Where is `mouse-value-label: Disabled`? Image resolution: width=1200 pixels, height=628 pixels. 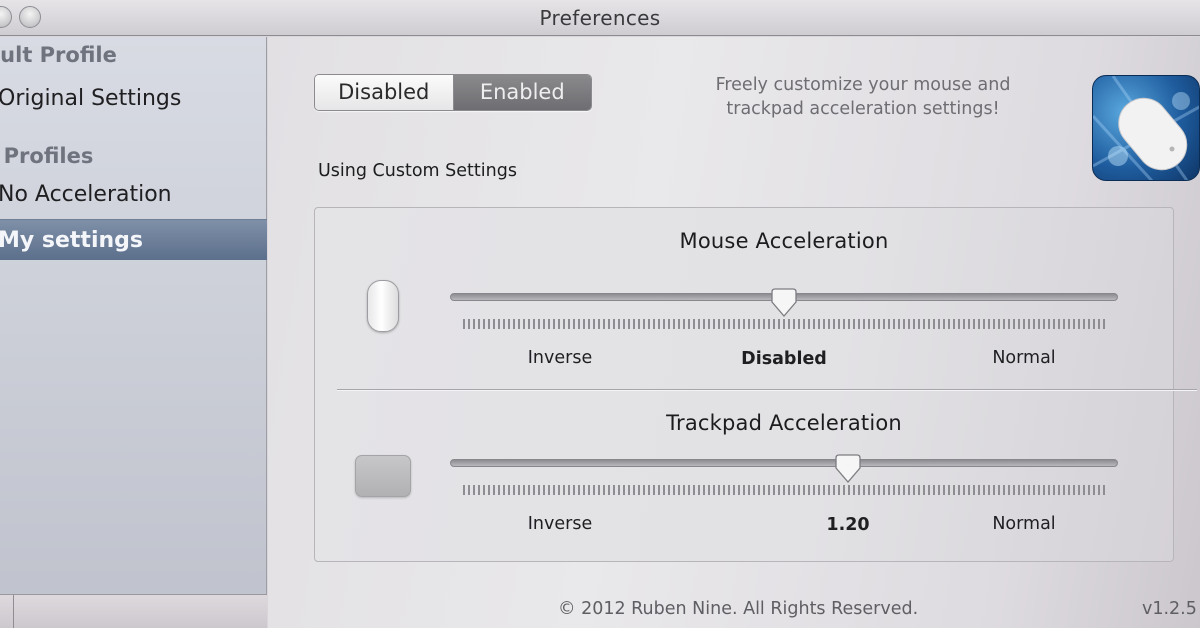 mouse-value-label: Disabled is located at coordinates (784, 359).